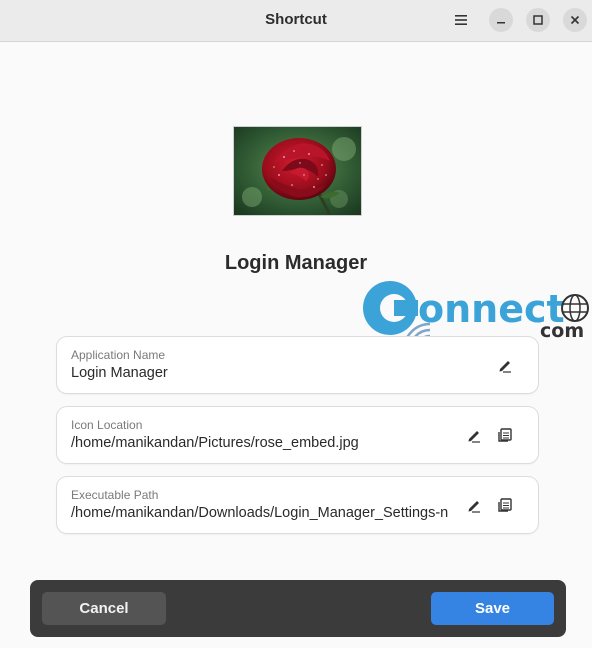  I want to click on minimize-icon, so click(501, 23).